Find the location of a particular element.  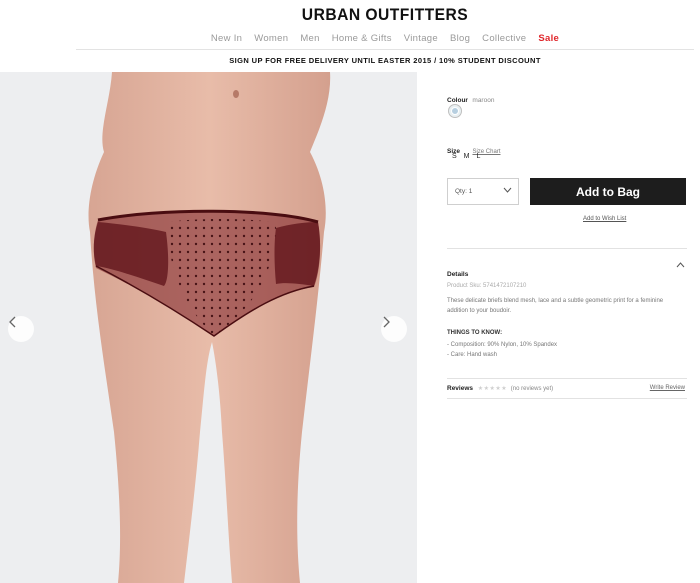

size-options: S M L is located at coordinates (466, 156).